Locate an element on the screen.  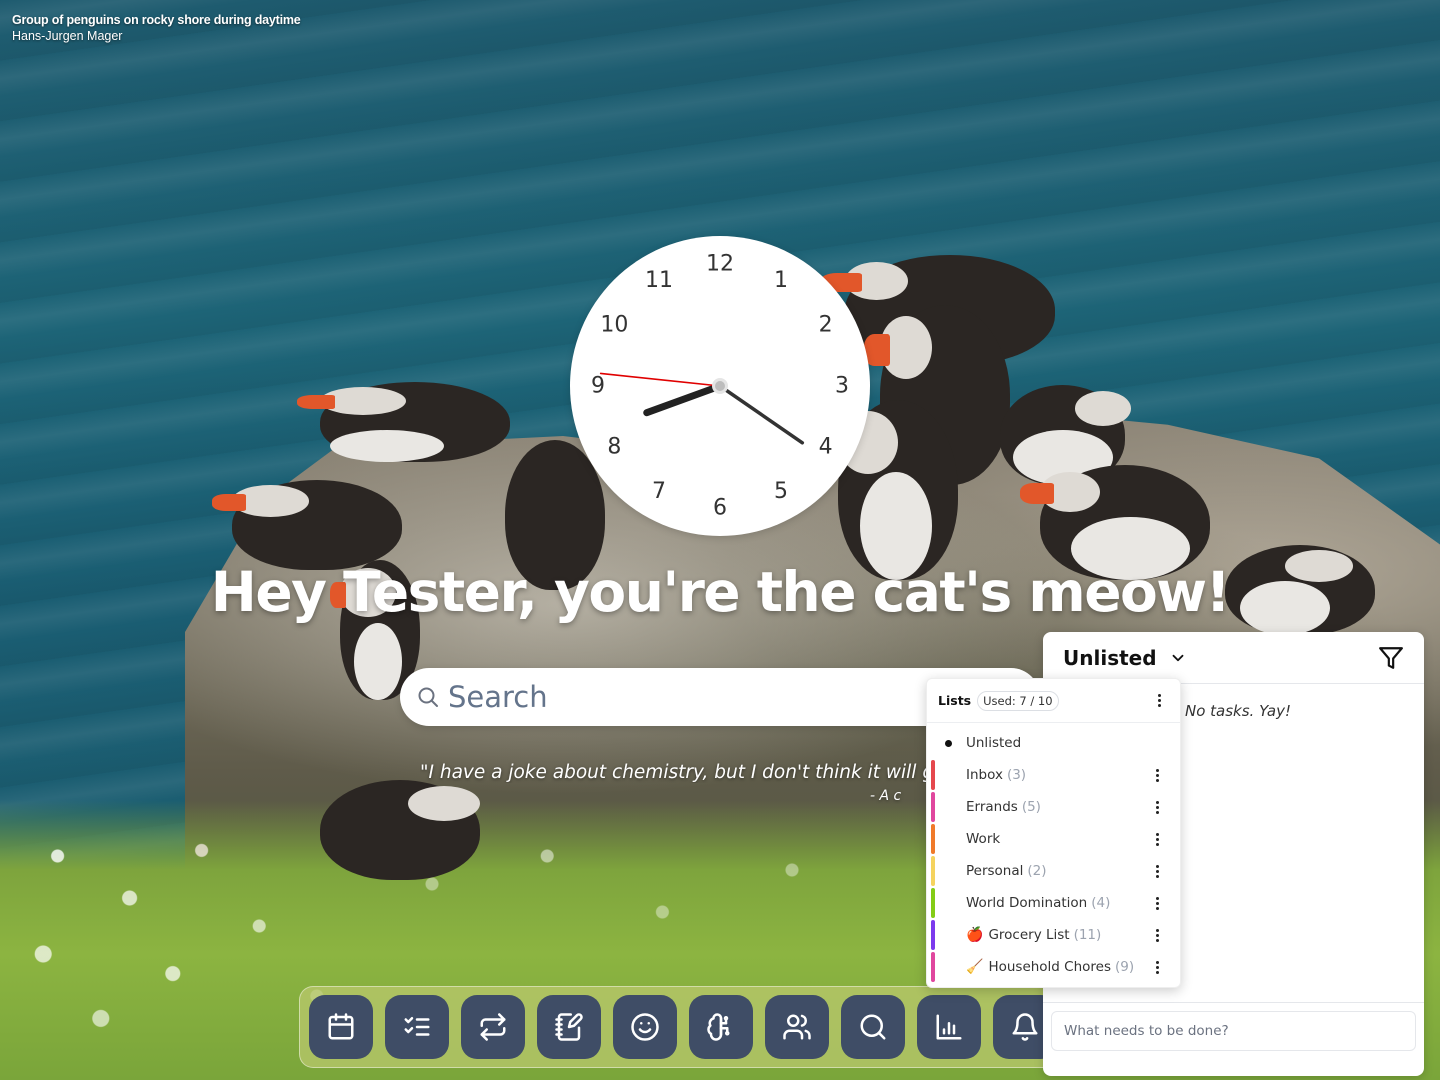
dock-notes-button is located at coordinates (569, 1027).